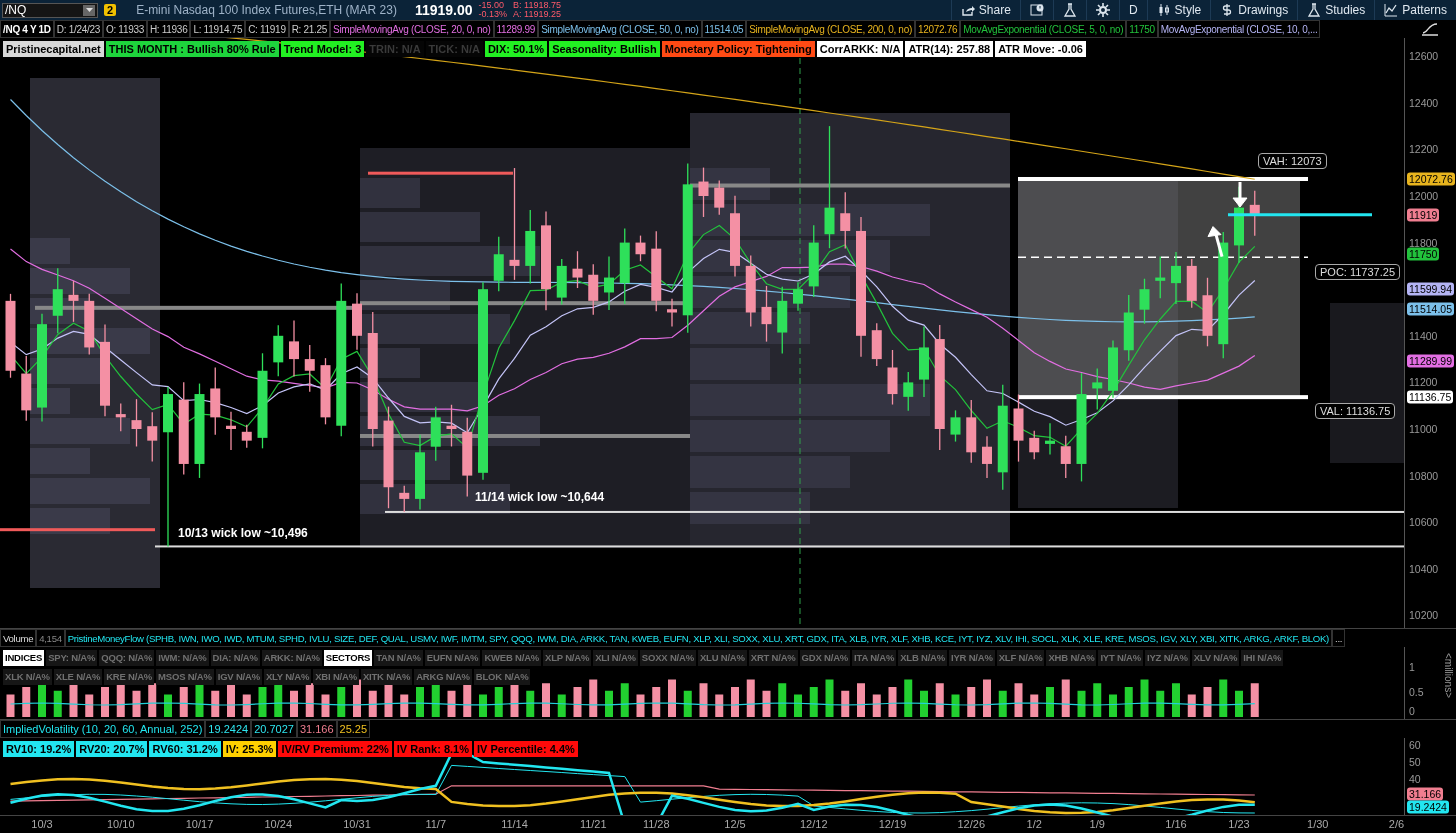 The width and height of the screenshot is (1456, 833). Describe the element at coordinates (1178, 10) in the screenshot. I see `style-button: Style` at that location.